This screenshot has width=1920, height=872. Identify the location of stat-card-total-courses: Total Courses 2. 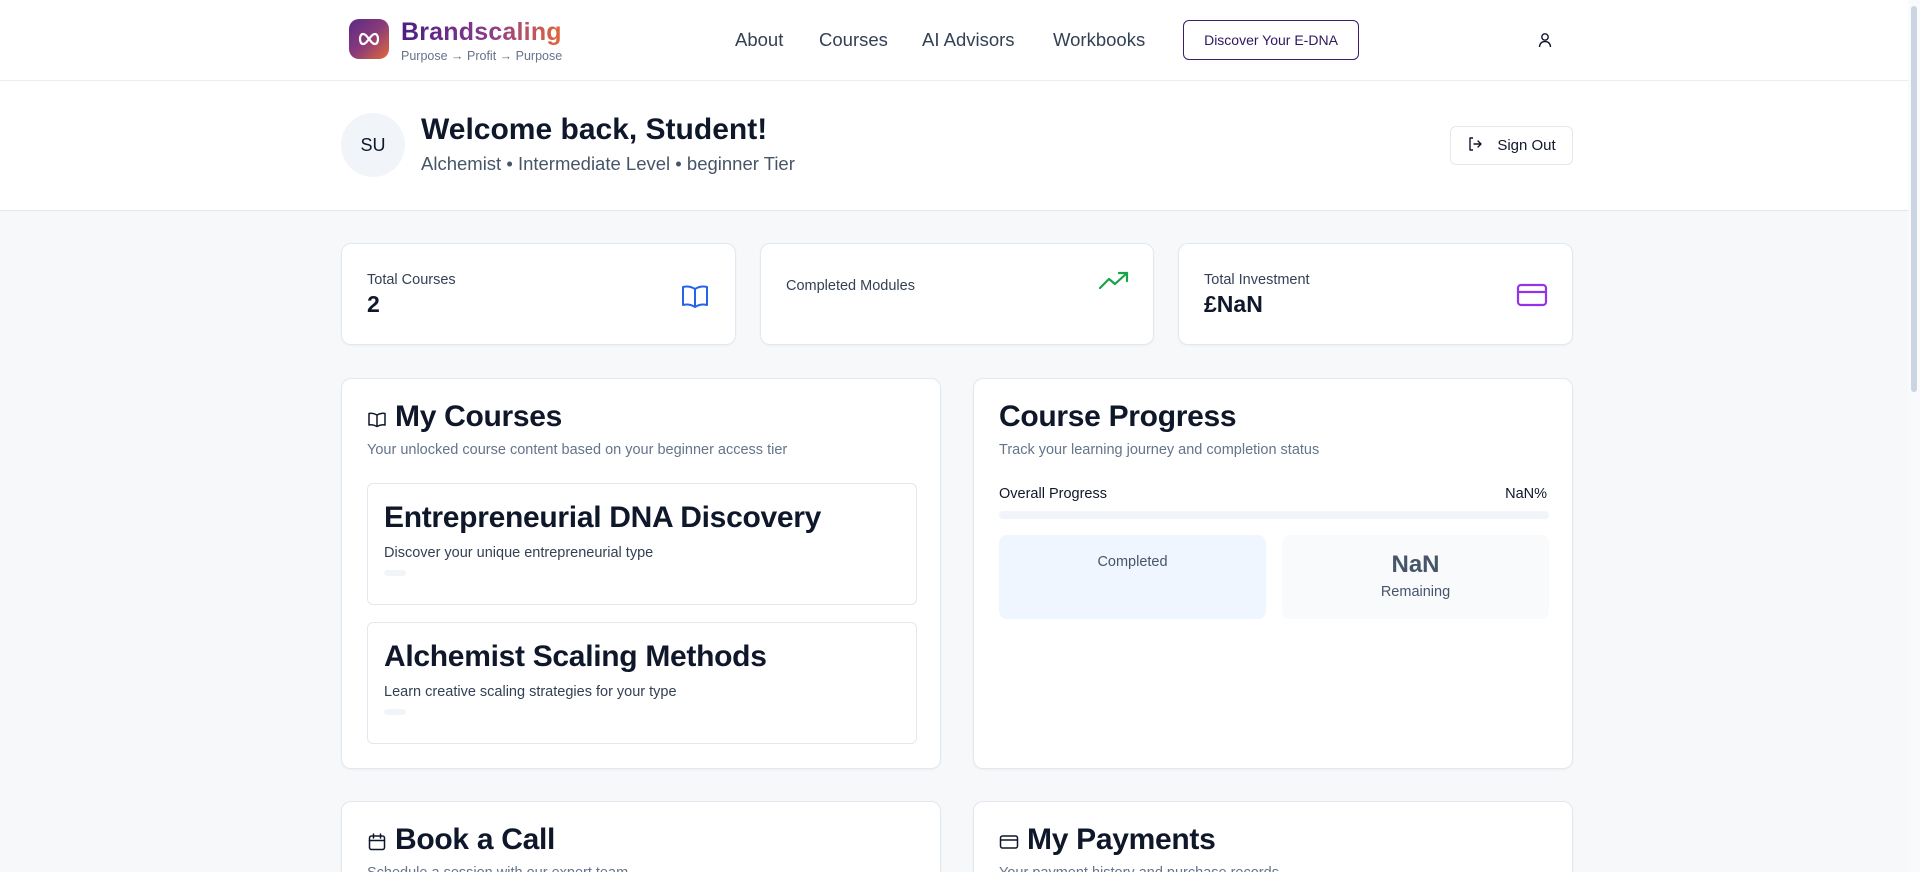
(538, 294).